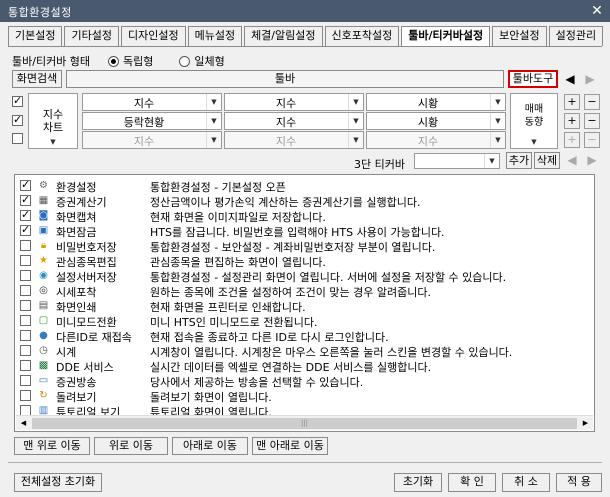  I want to click on ticker-select-r3c2: 지수 ▼, so click(294, 140).